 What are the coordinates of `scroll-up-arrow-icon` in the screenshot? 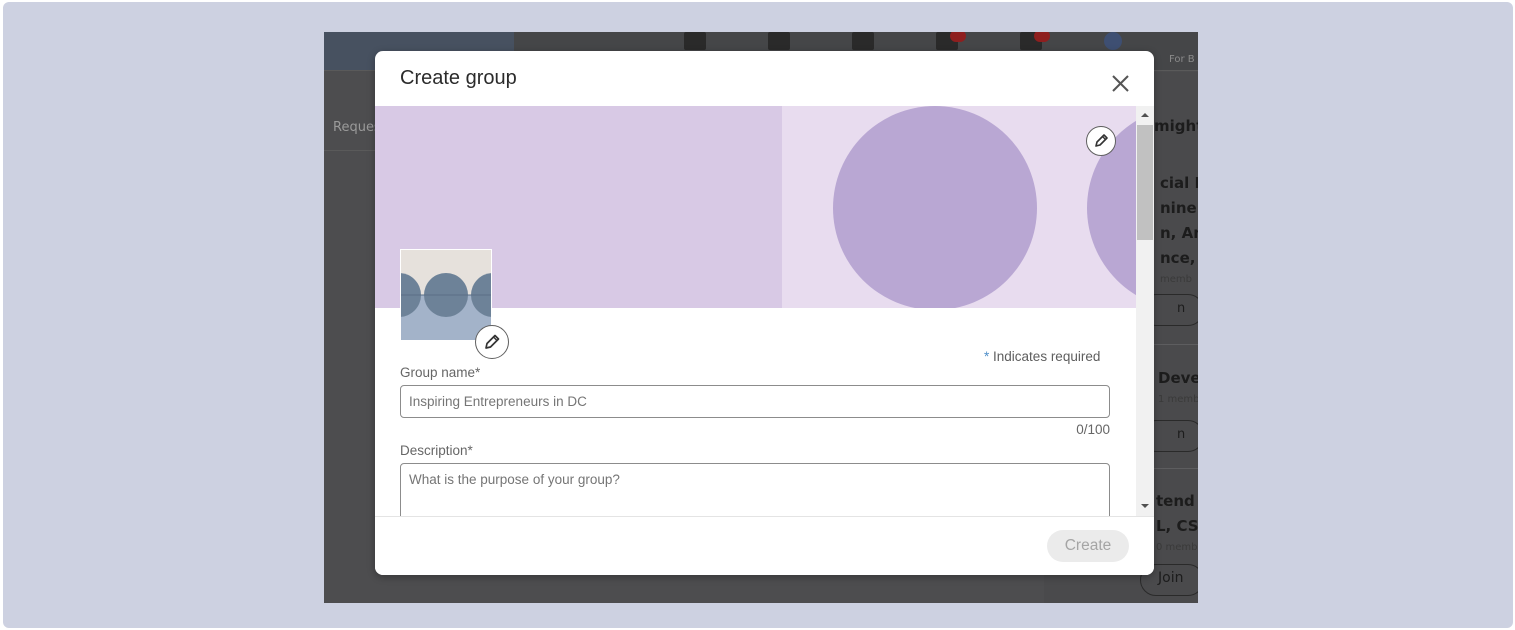 It's located at (1145, 115).